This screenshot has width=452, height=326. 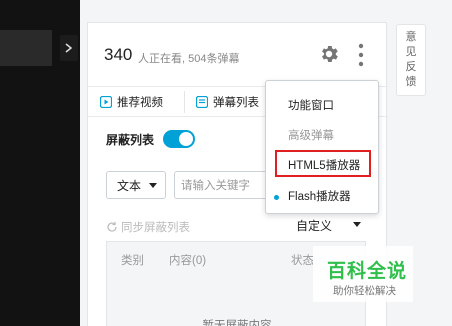 I want to click on viewer-status-text: 人正在看, 504条弹幕, so click(x=189, y=59).